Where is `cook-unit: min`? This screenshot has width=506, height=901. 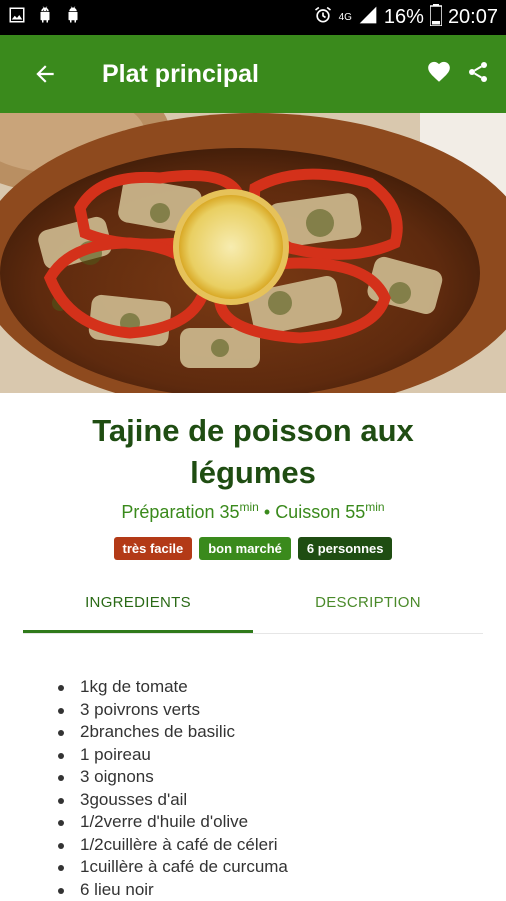
cook-unit: min is located at coordinates (374, 507).